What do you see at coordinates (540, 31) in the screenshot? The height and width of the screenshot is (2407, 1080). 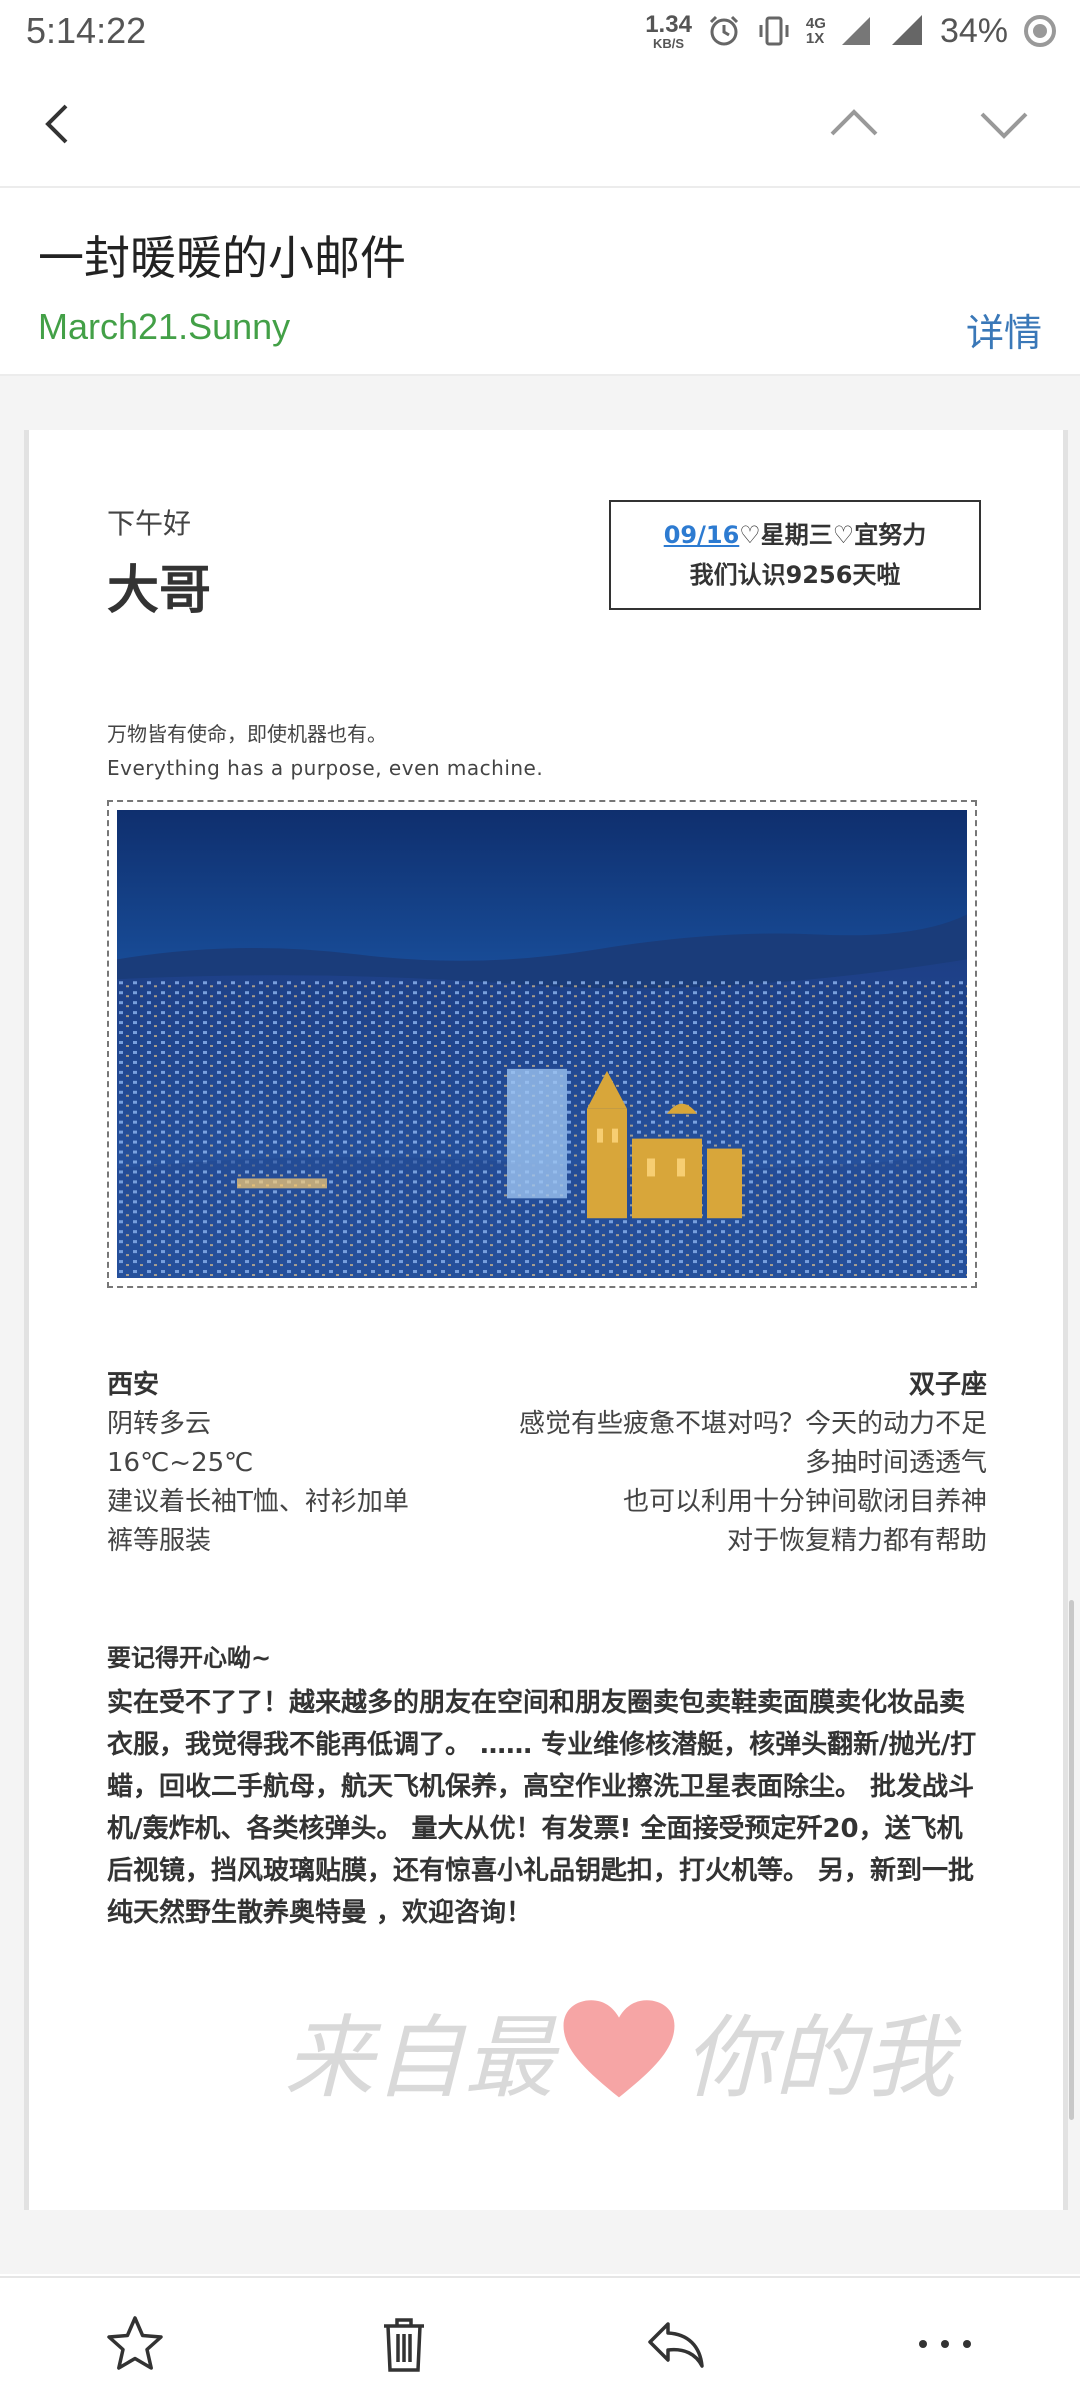 I see `status-bar: 5:14:22 1.34 KB/S 4G 1X 34%` at bounding box center [540, 31].